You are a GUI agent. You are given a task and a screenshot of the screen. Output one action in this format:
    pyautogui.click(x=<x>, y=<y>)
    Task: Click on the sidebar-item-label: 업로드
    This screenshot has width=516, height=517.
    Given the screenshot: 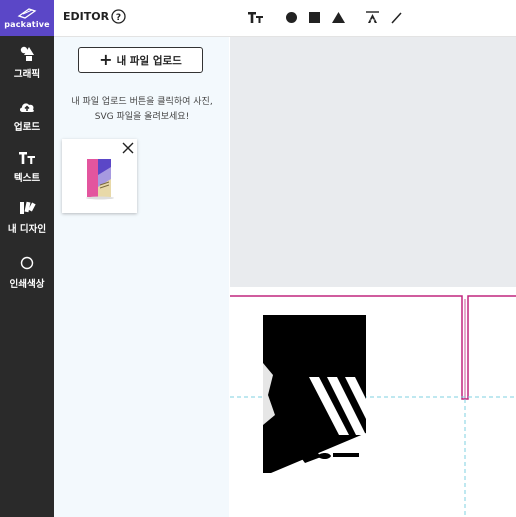 What is the action you would take?
    pyautogui.click(x=27, y=127)
    